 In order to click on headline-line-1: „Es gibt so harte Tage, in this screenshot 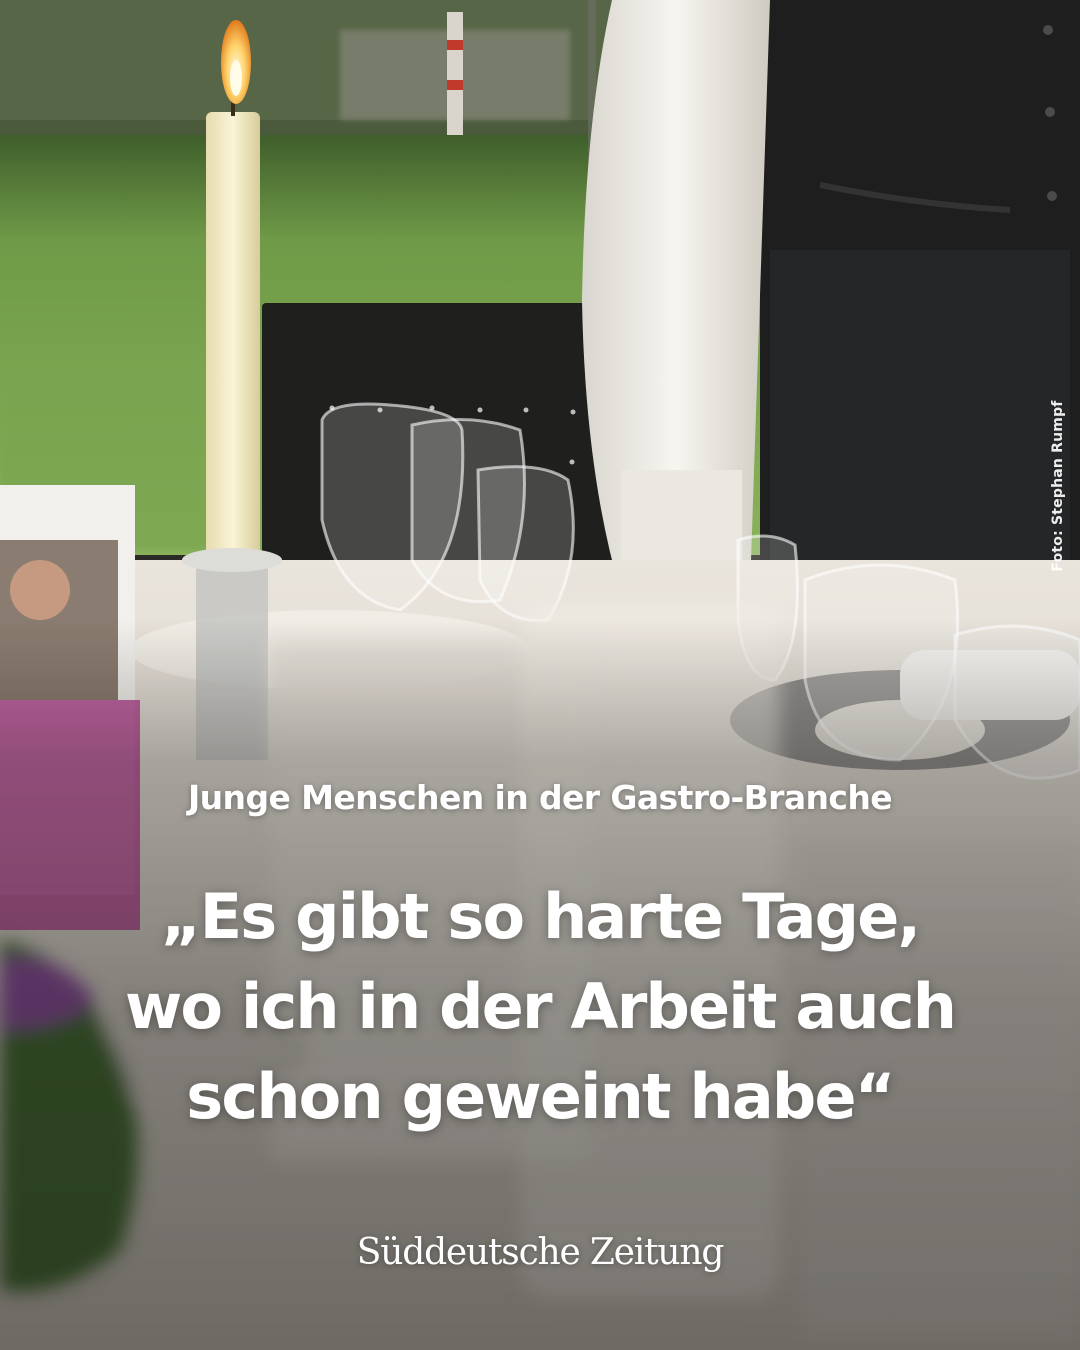, I will do `click(540, 916)`.